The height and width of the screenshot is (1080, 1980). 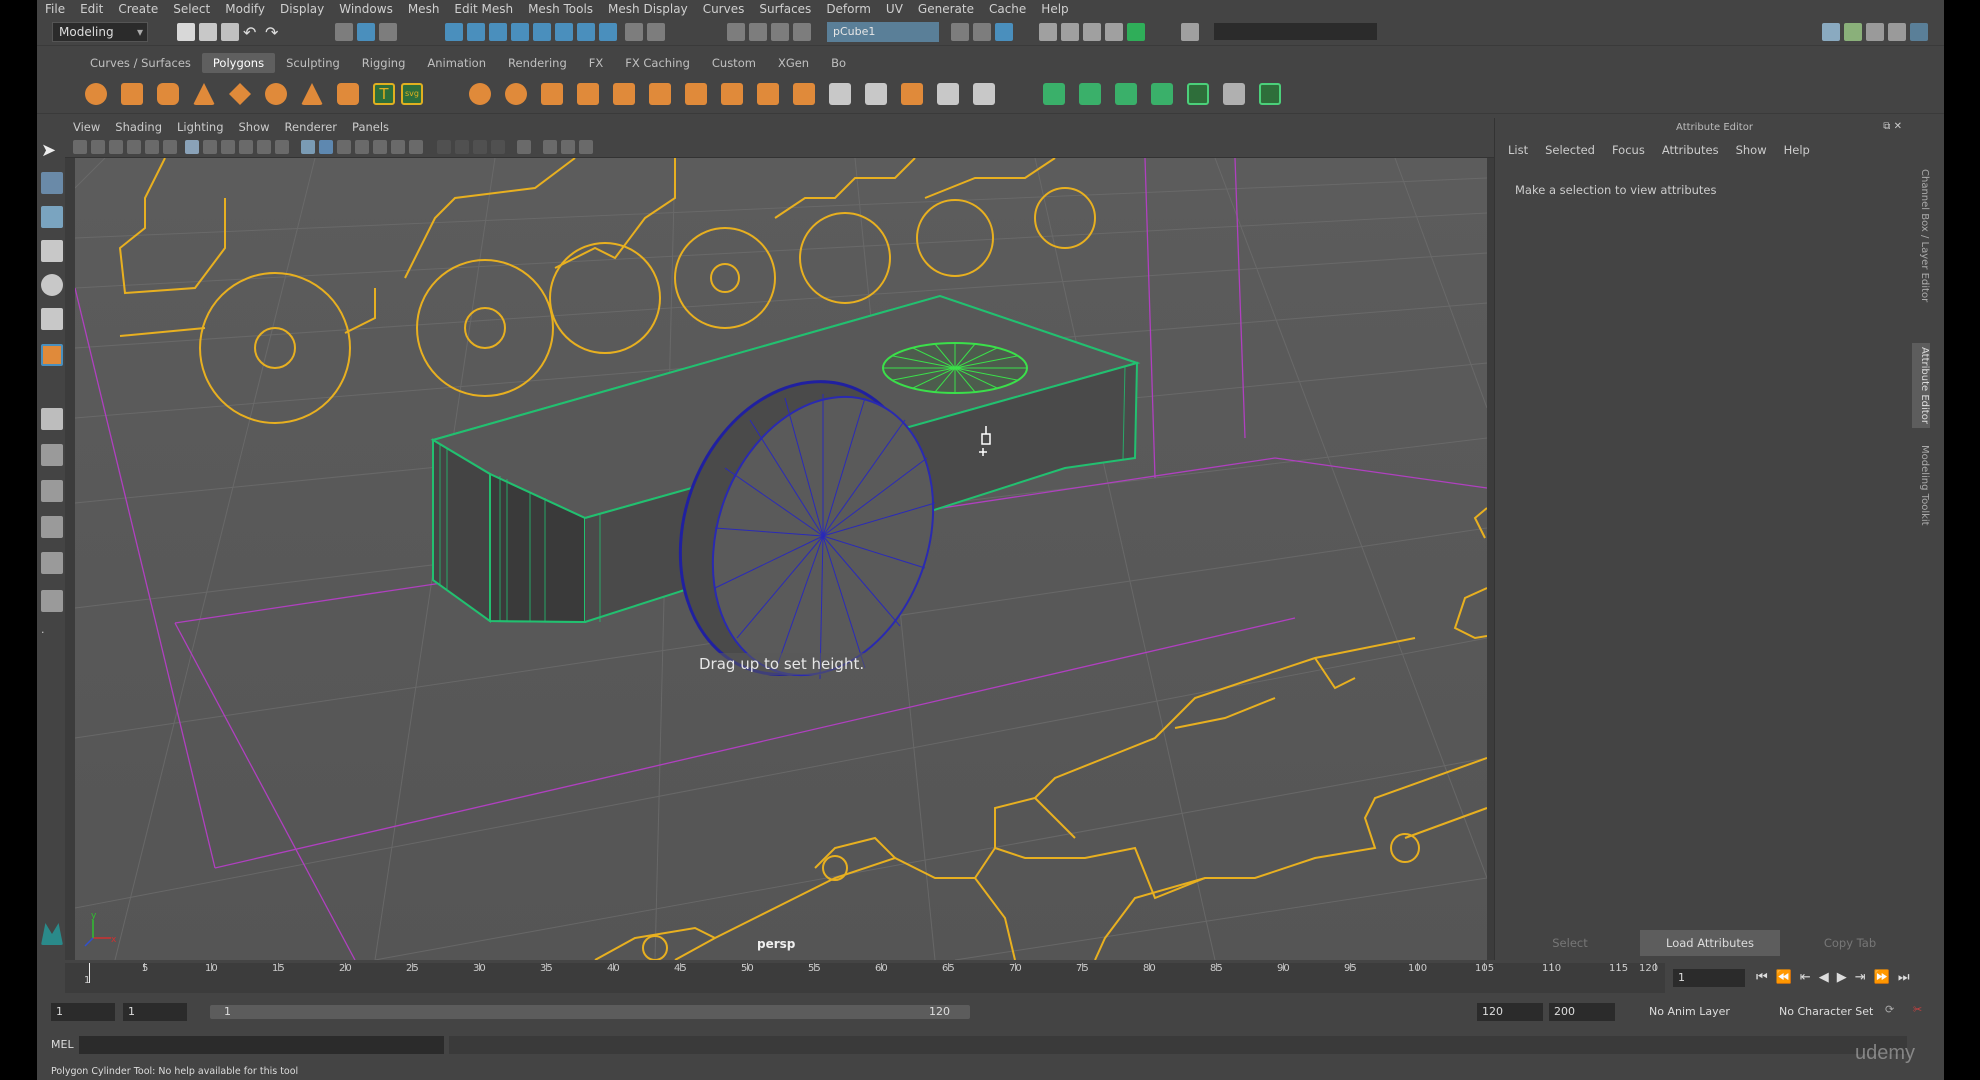 I want to click on camera-icon, so click(x=80, y=147).